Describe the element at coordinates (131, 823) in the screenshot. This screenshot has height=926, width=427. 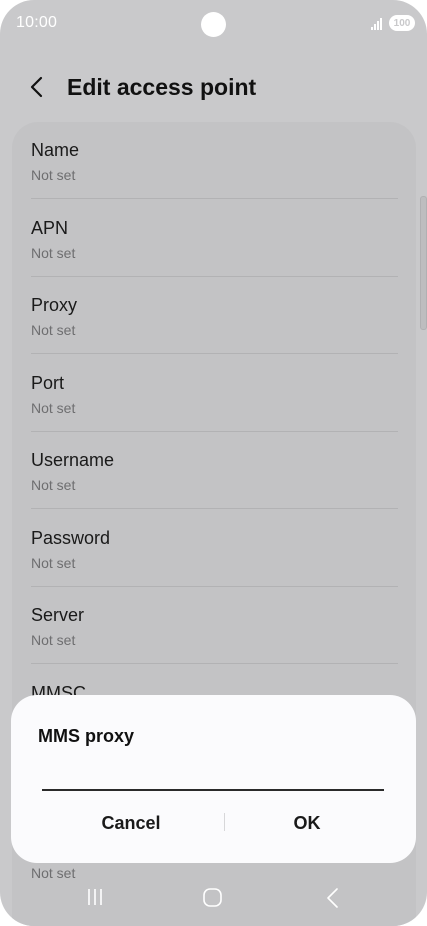
I see `cancel-button: Cancel` at that location.